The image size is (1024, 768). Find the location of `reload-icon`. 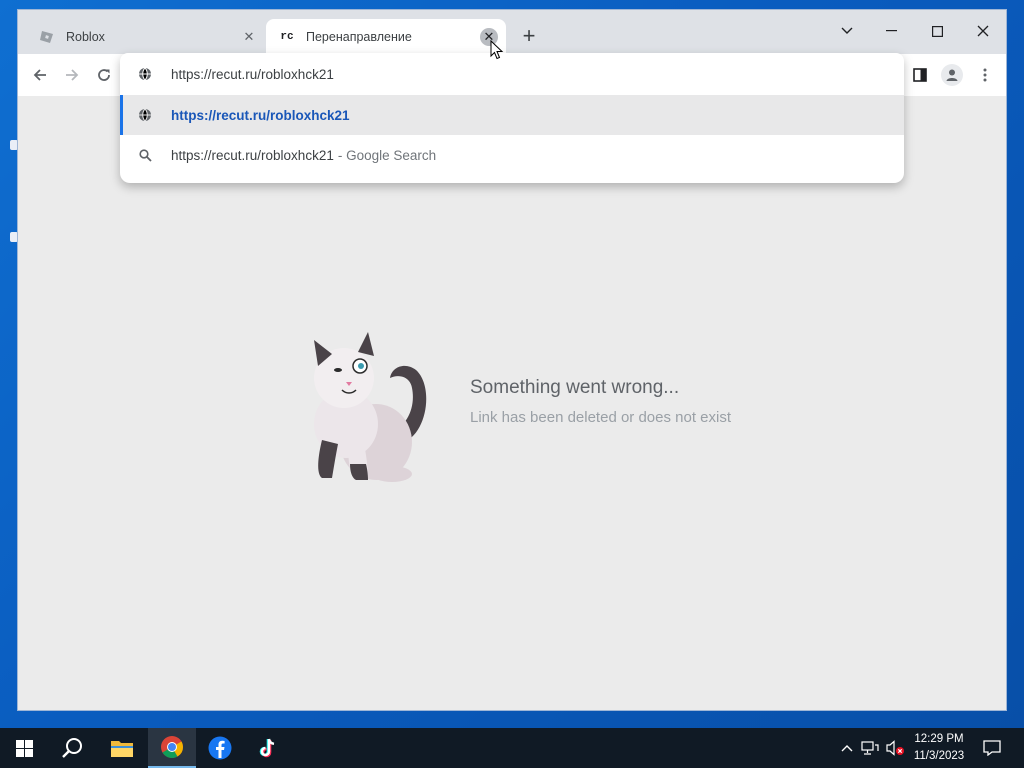

reload-icon is located at coordinates (104, 75).